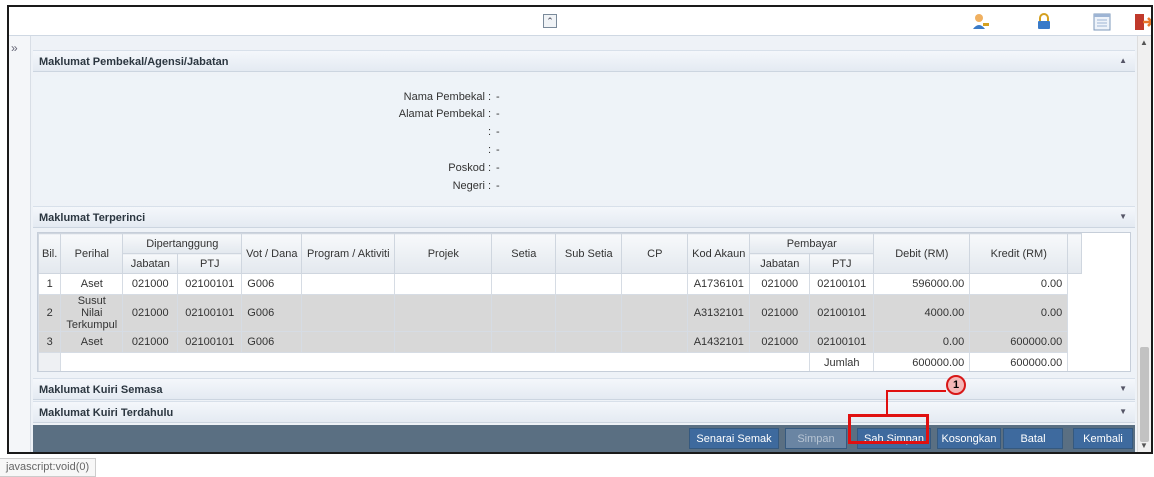 Image resolution: width=1154 pixels, height=477 pixels. What do you see at coordinates (101, 390) in the screenshot?
I see `section-title: Maklumat Kuiri Semasa` at bounding box center [101, 390].